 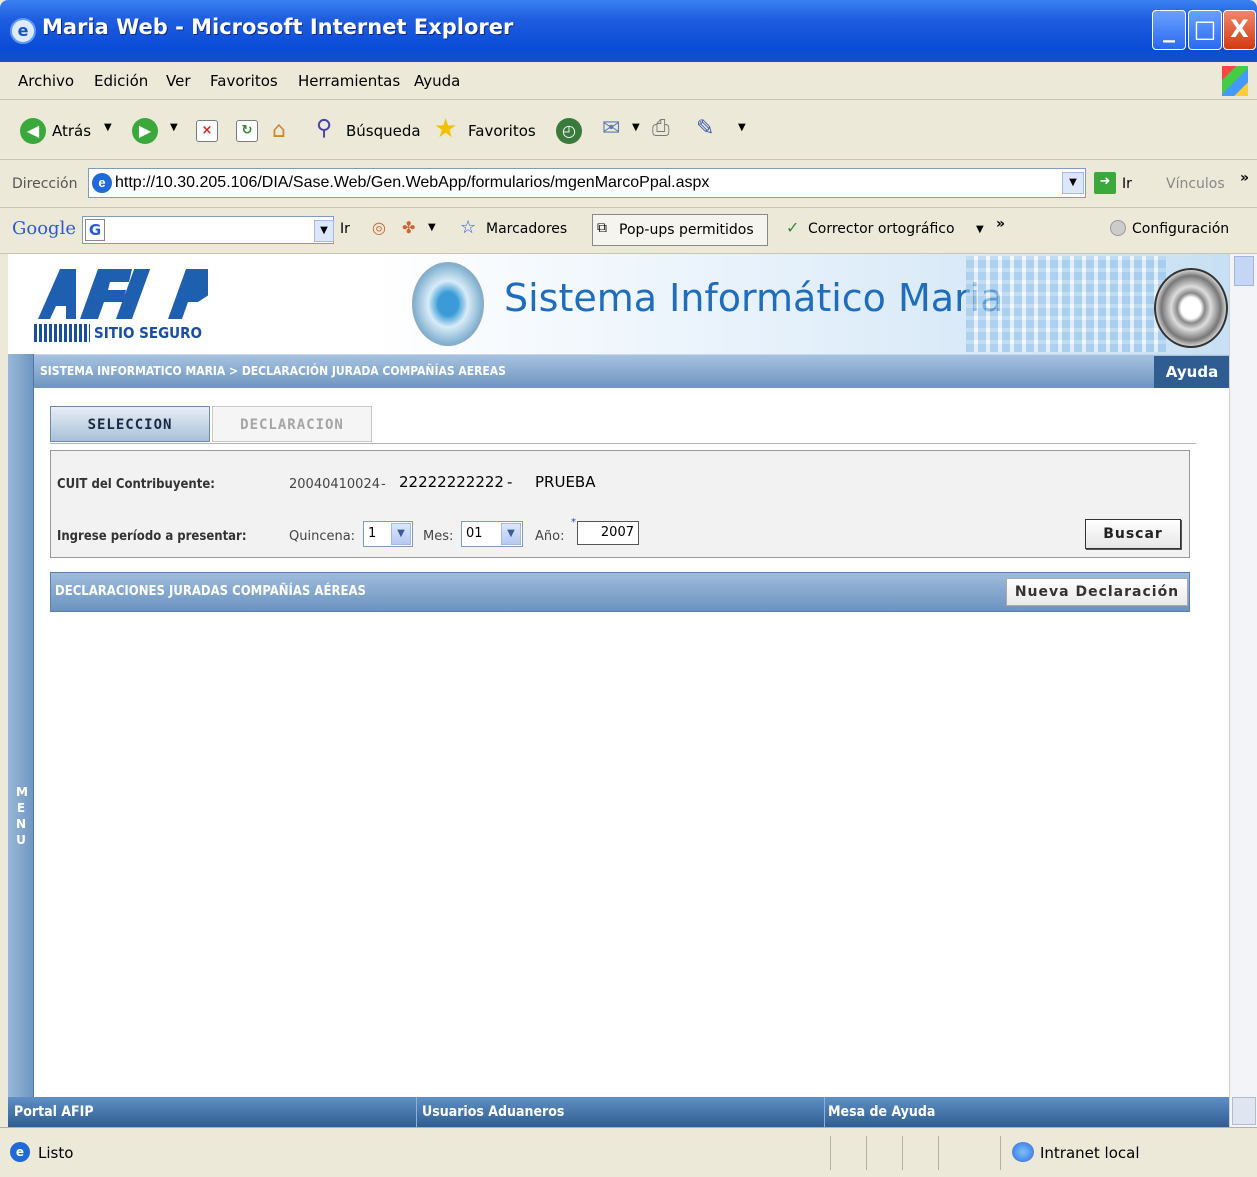 What do you see at coordinates (33, 131) in the screenshot?
I see `back-arrow-icon: ◀` at bounding box center [33, 131].